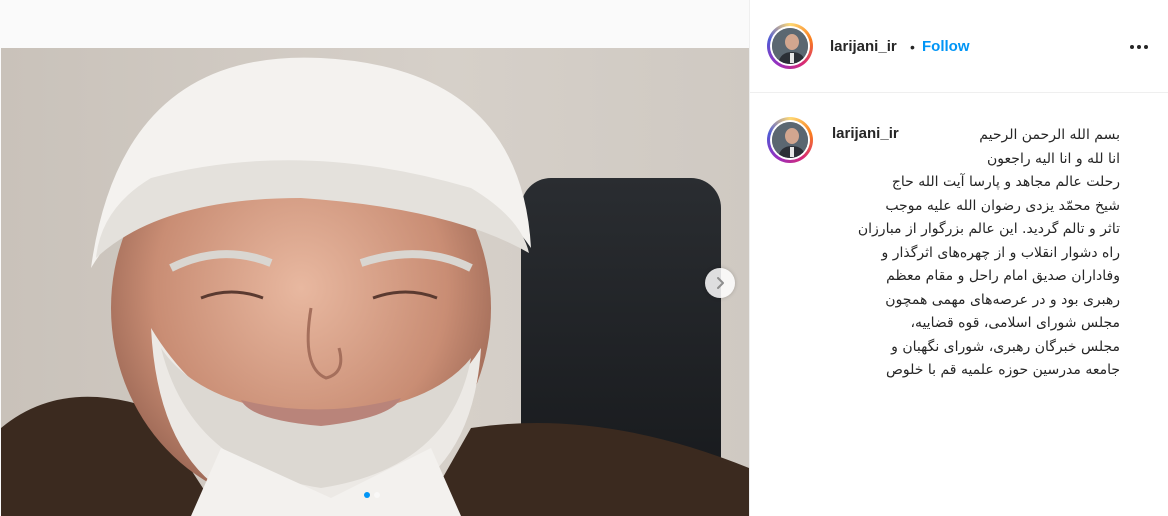 This screenshot has width=1168, height=516. I want to click on follow-button: Follow, so click(946, 46).